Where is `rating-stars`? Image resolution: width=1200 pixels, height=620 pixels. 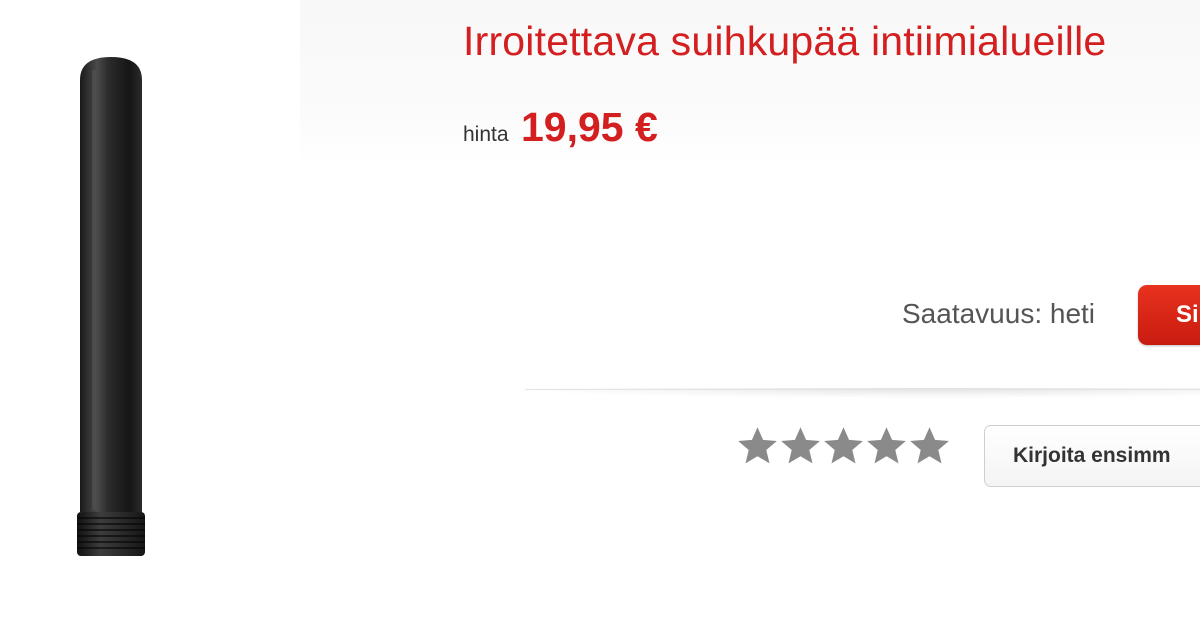 rating-stars is located at coordinates (843, 447).